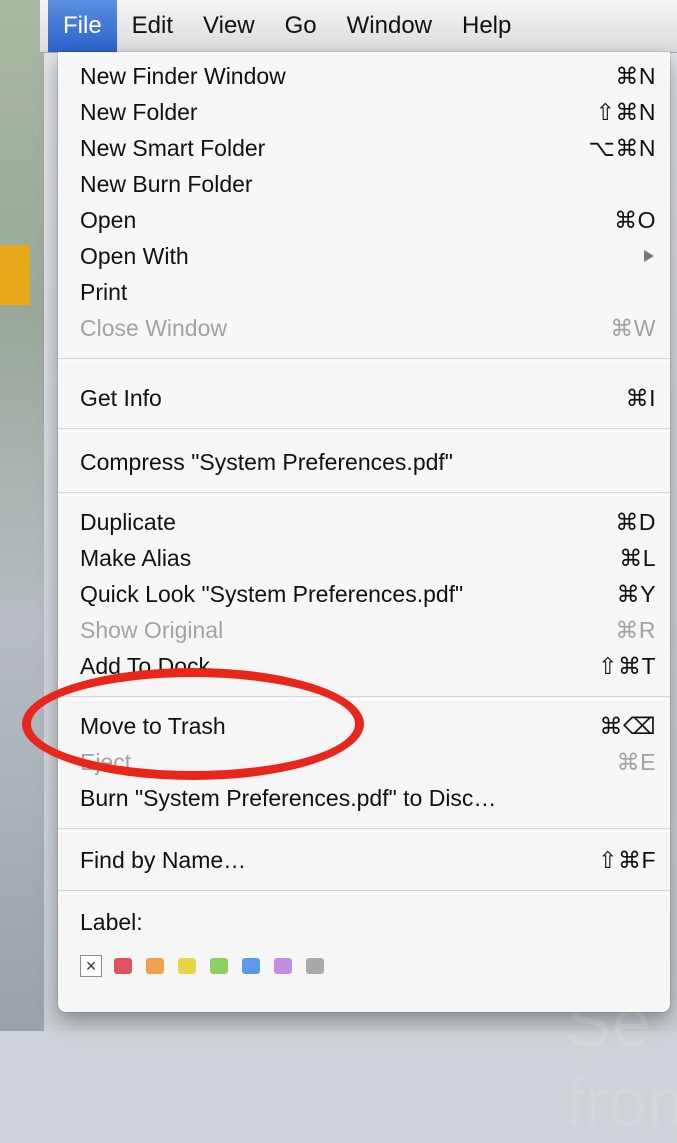  Describe the element at coordinates (368, 292) in the screenshot. I see `menu-item-print: Print` at that location.